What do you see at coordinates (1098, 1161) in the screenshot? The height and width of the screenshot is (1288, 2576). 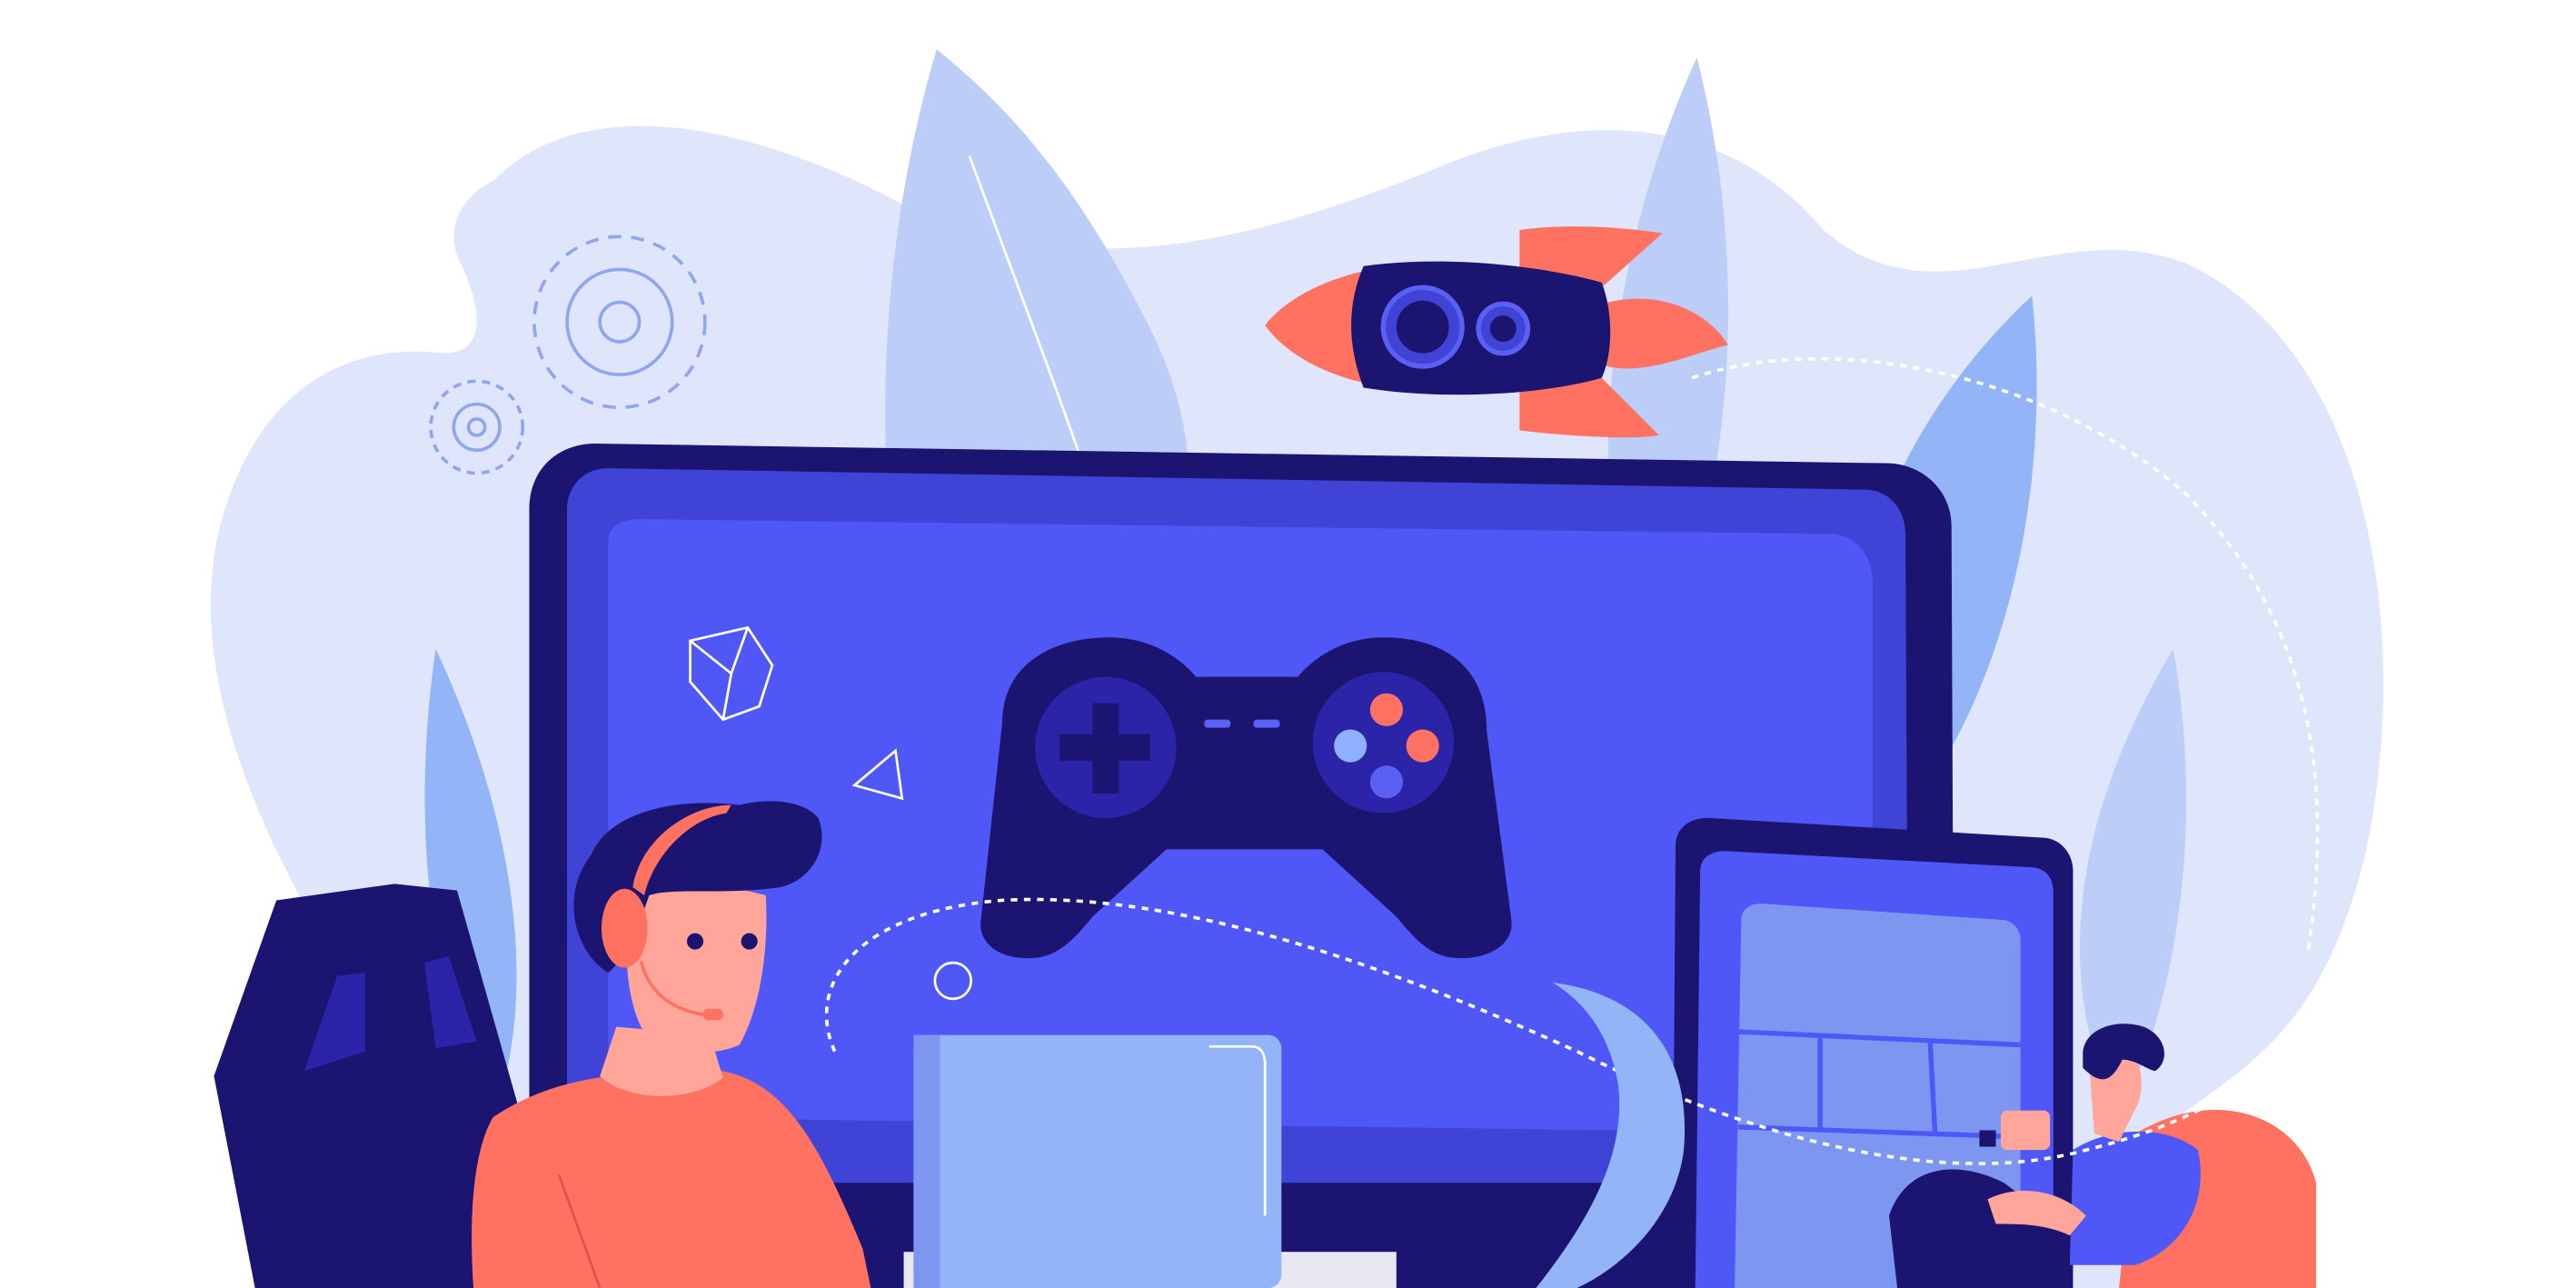 I see `laptop` at bounding box center [1098, 1161].